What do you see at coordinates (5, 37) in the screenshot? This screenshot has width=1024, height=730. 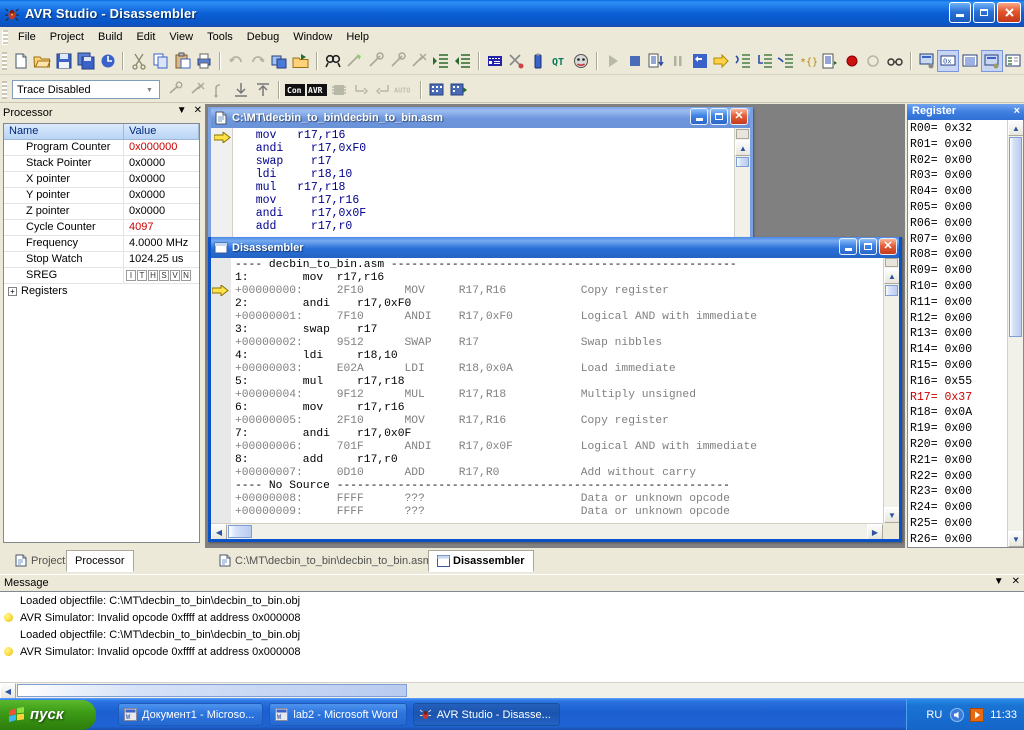 I see `menu-grip` at bounding box center [5, 37].